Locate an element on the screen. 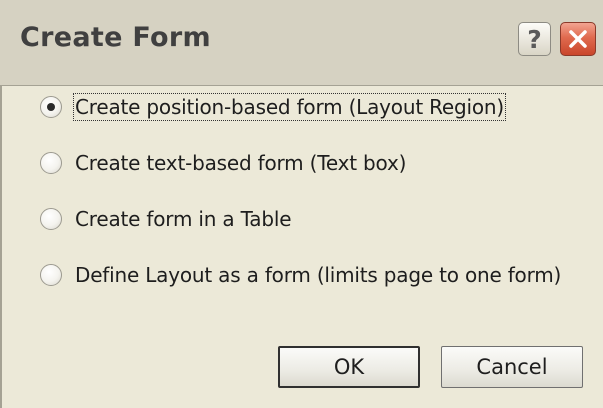 The height and width of the screenshot is (408, 603). option-label-table: Create form in a Table is located at coordinates (183, 219).